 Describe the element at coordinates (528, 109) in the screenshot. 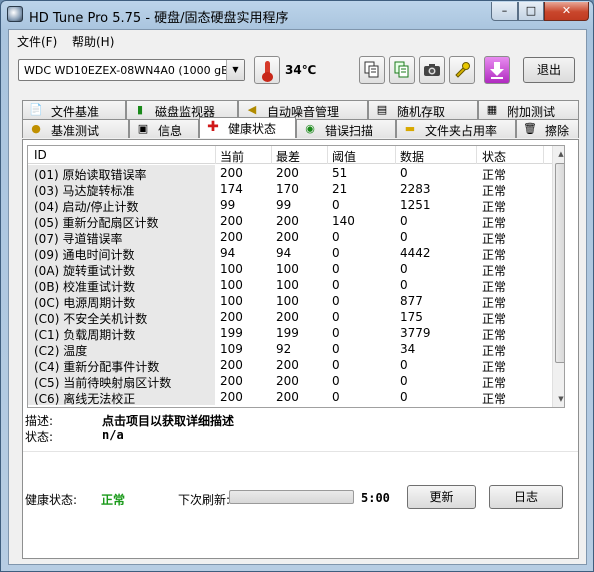

I see `tab-extra-tests: ▦ 附加测试` at that location.